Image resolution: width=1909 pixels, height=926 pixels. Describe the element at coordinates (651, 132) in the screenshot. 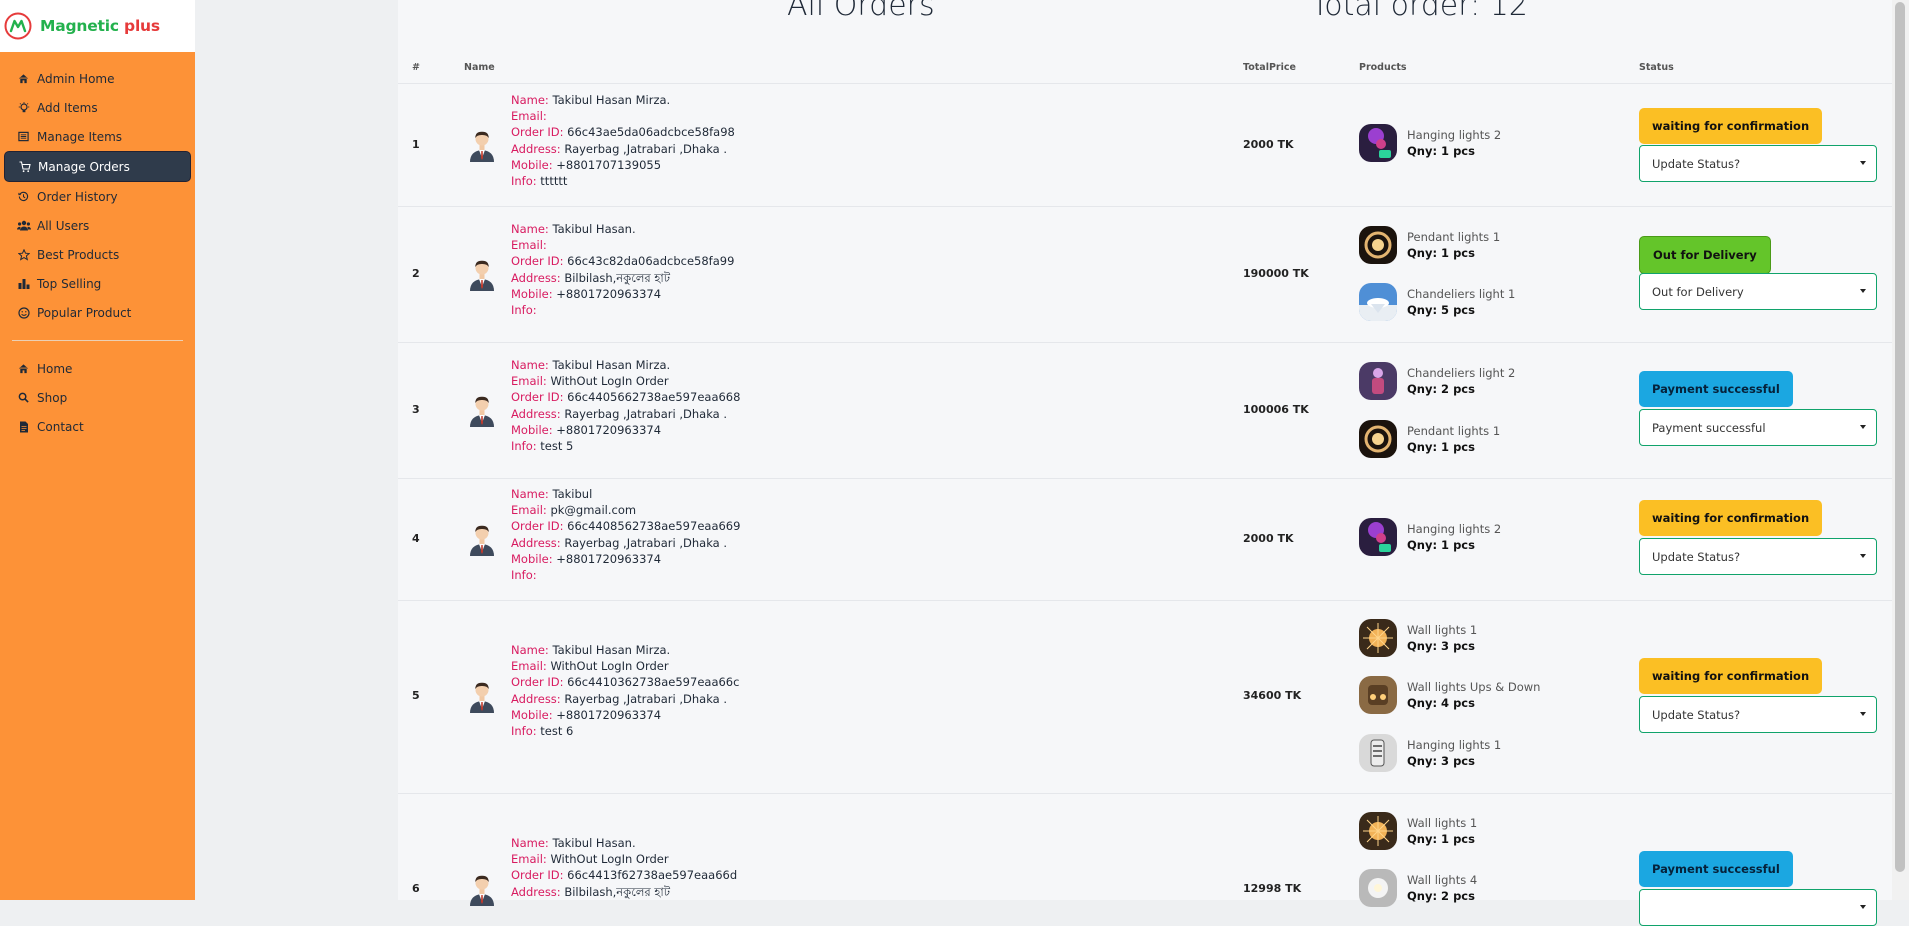

I see `order-id: 66c43ae5da06adcbce58fa98` at that location.